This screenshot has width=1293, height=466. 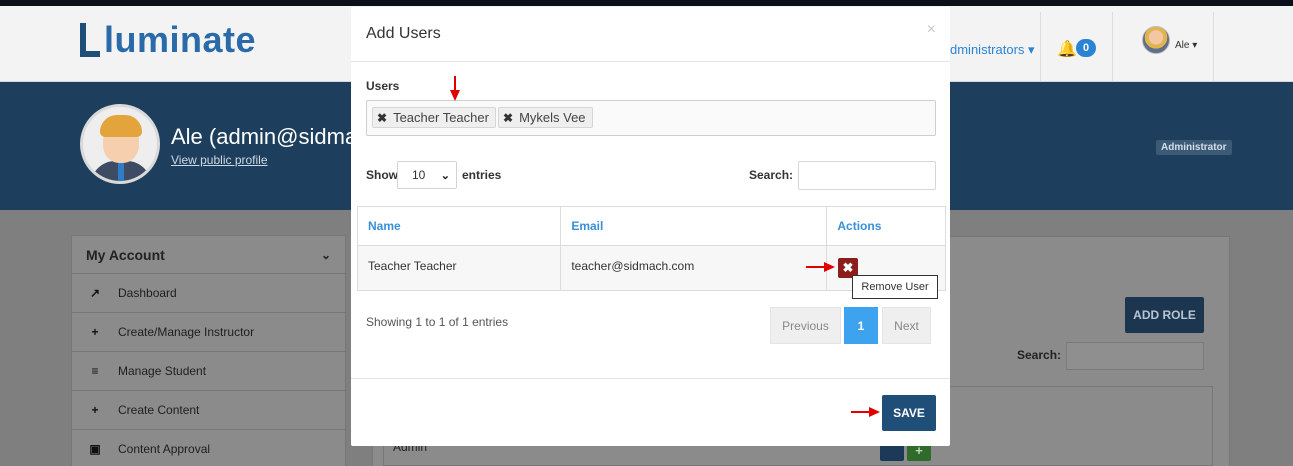 I want to click on pagination: Previous 1 Next, so click(x=850, y=325).